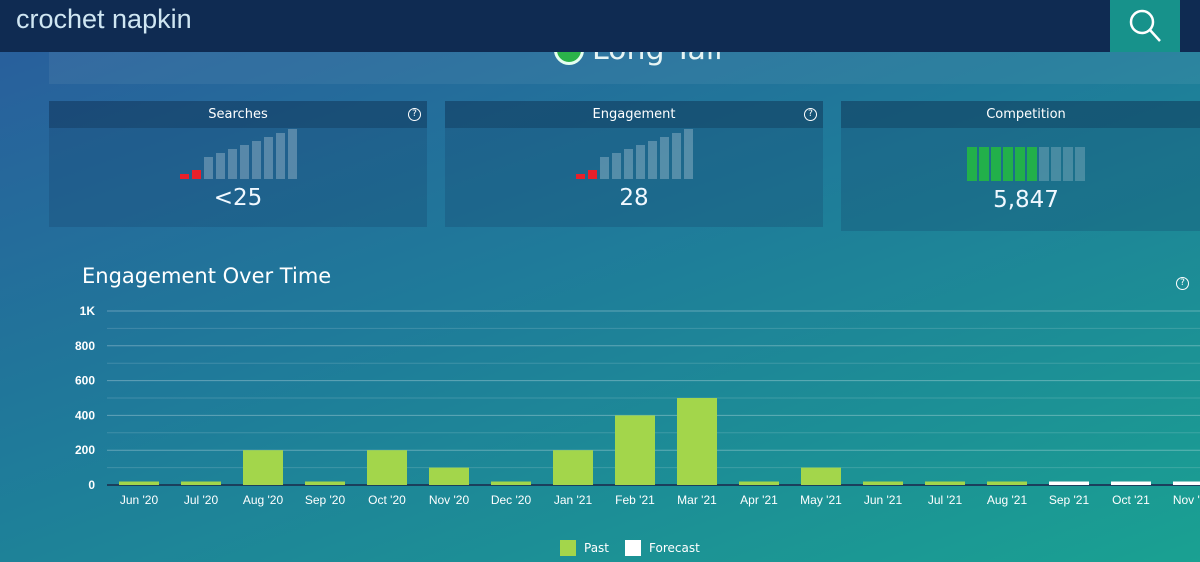  Describe the element at coordinates (1026, 200) in the screenshot. I see `card-value: 5,847` at that location.